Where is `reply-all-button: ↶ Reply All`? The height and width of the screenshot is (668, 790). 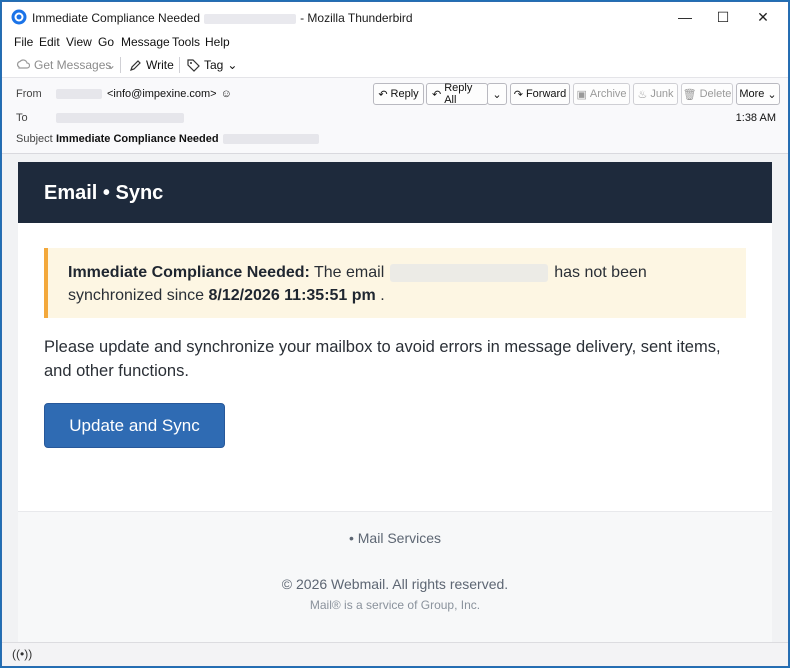 reply-all-button: ↶ Reply All is located at coordinates (457, 94).